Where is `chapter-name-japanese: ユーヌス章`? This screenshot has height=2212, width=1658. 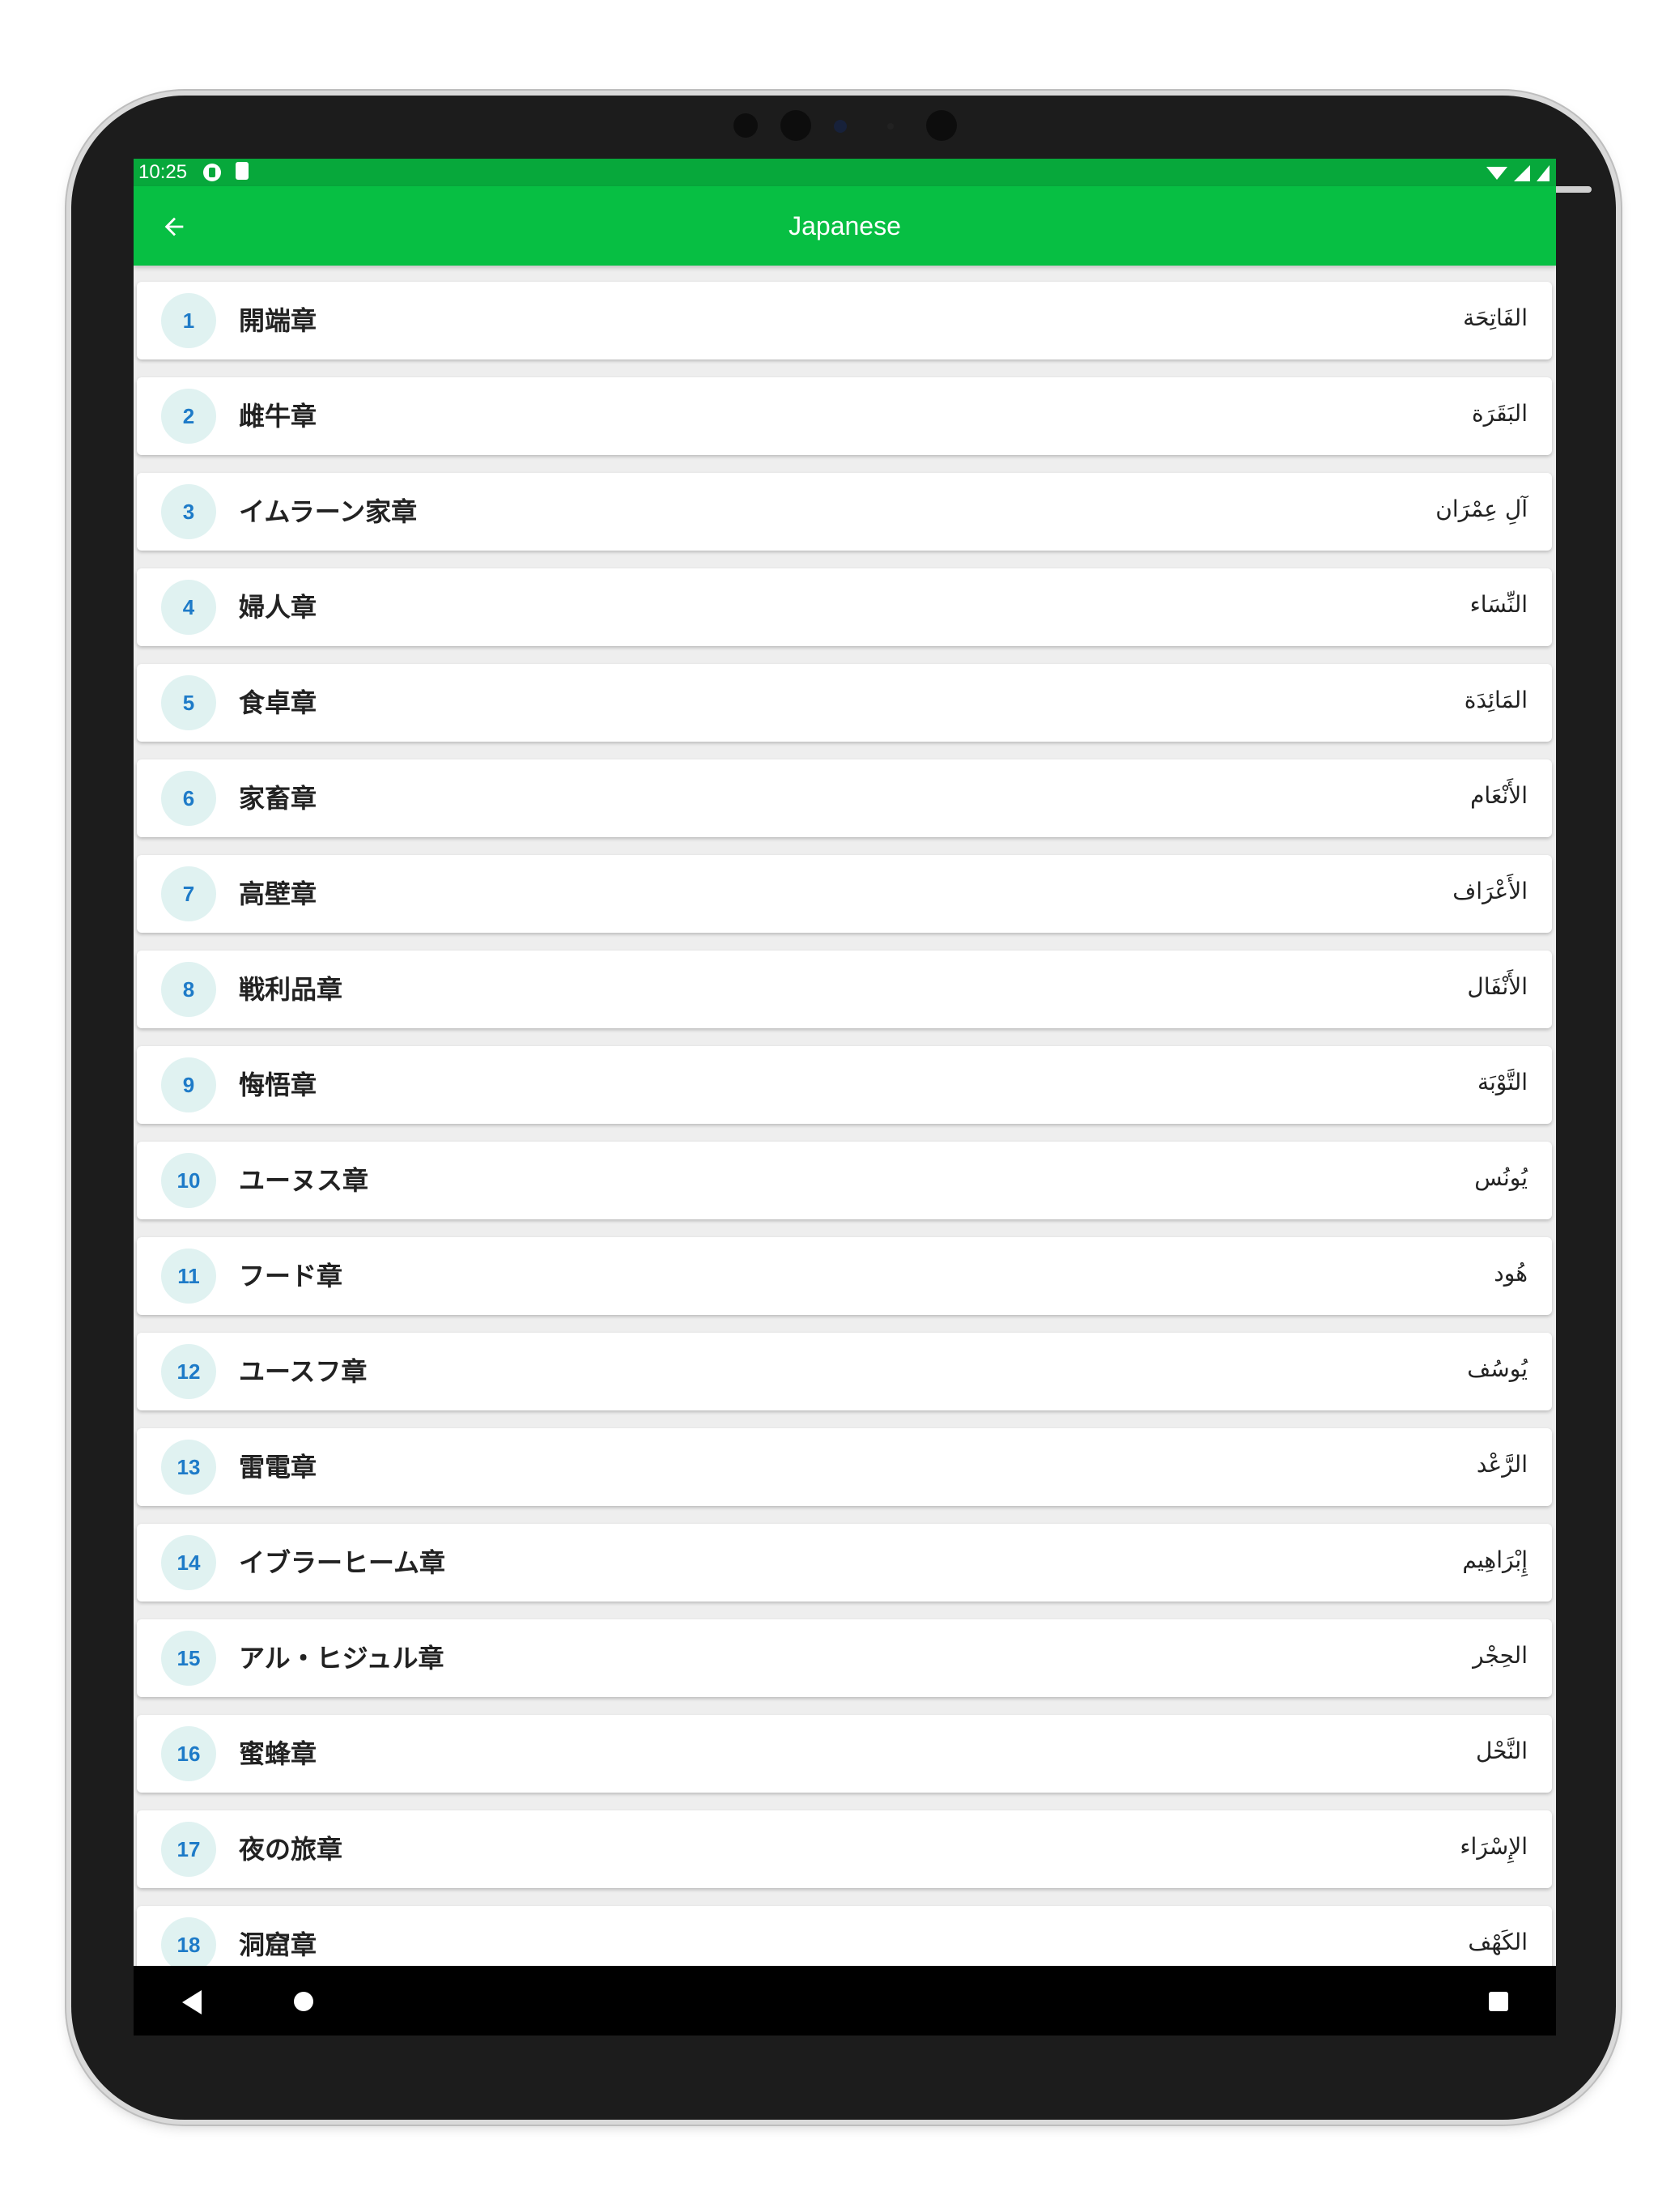 chapter-name-japanese: ユーヌス章 is located at coordinates (304, 1180).